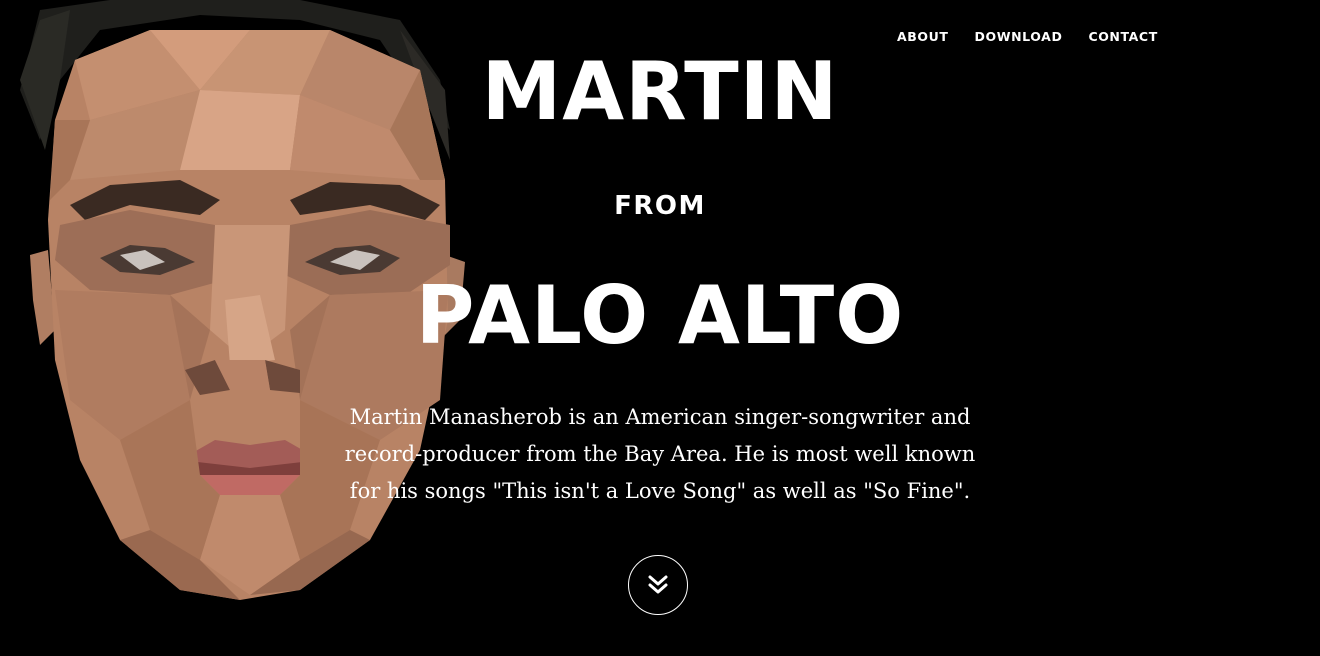 This screenshot has width=1320, height=656. Describe the element at coordinates (1019, 37) in the screenshot. I see `nav-download-link: DOWNLOAD` at that location.